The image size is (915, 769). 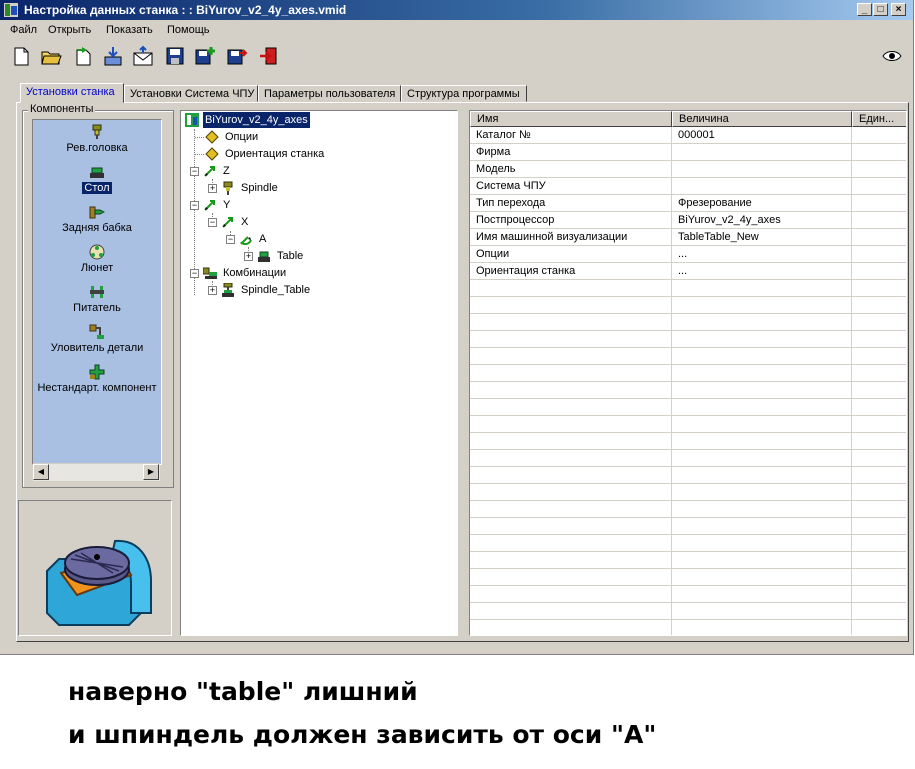 What do you see at coordinates (175, 56) in the screenshot?
I see `save-icon` at bounding box center [175, 56].